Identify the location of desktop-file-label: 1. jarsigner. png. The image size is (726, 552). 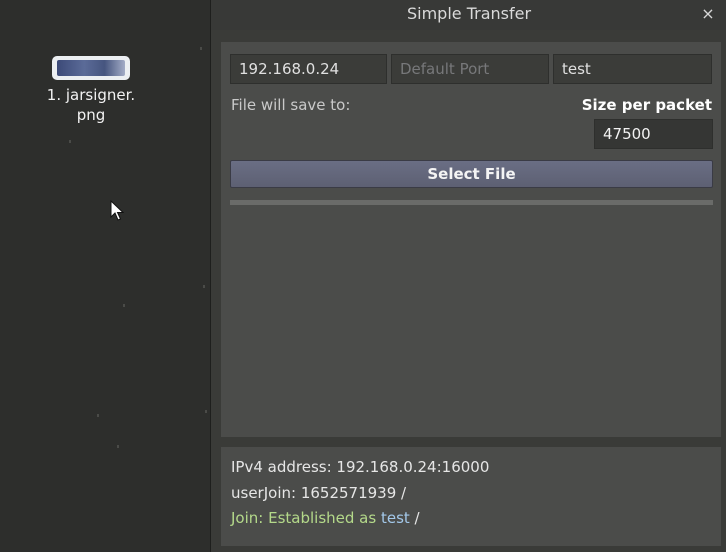
(91, 105).